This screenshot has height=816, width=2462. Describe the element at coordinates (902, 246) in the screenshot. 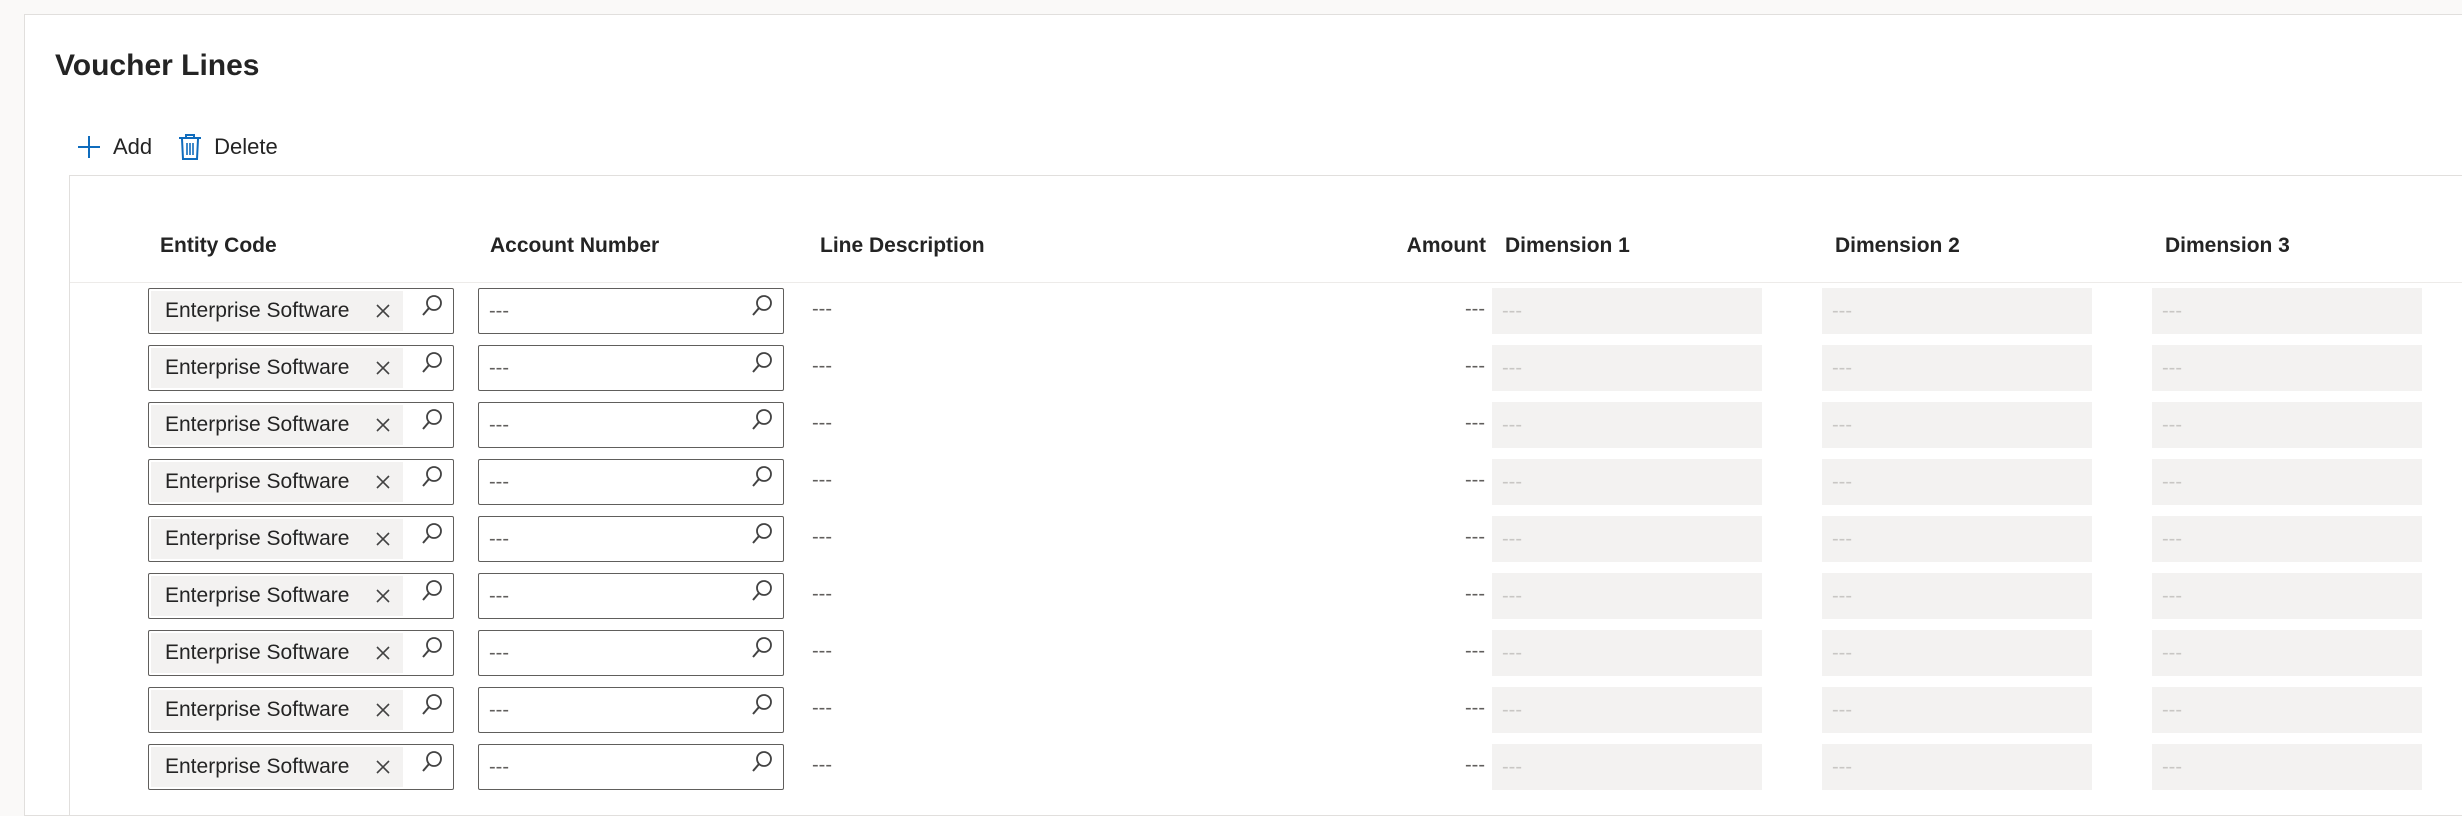

I see `header-line-description: Line Description` at that location.